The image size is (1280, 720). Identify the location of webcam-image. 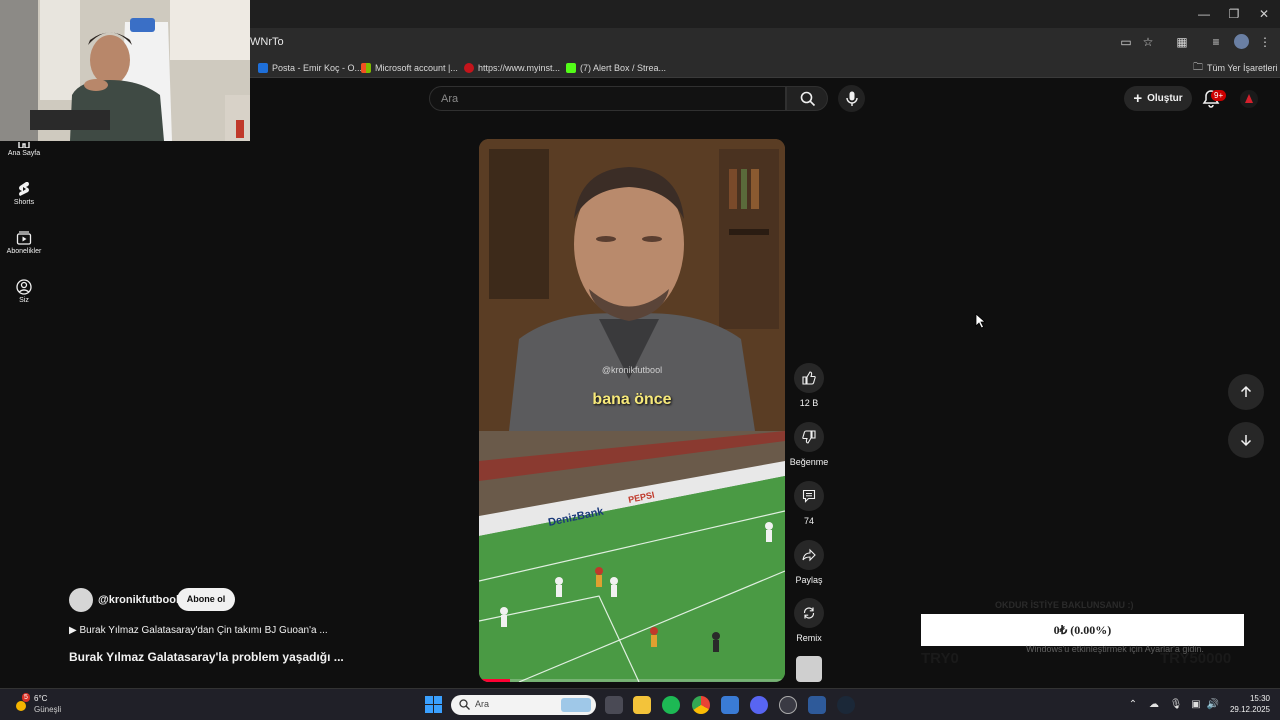
(125, 70).